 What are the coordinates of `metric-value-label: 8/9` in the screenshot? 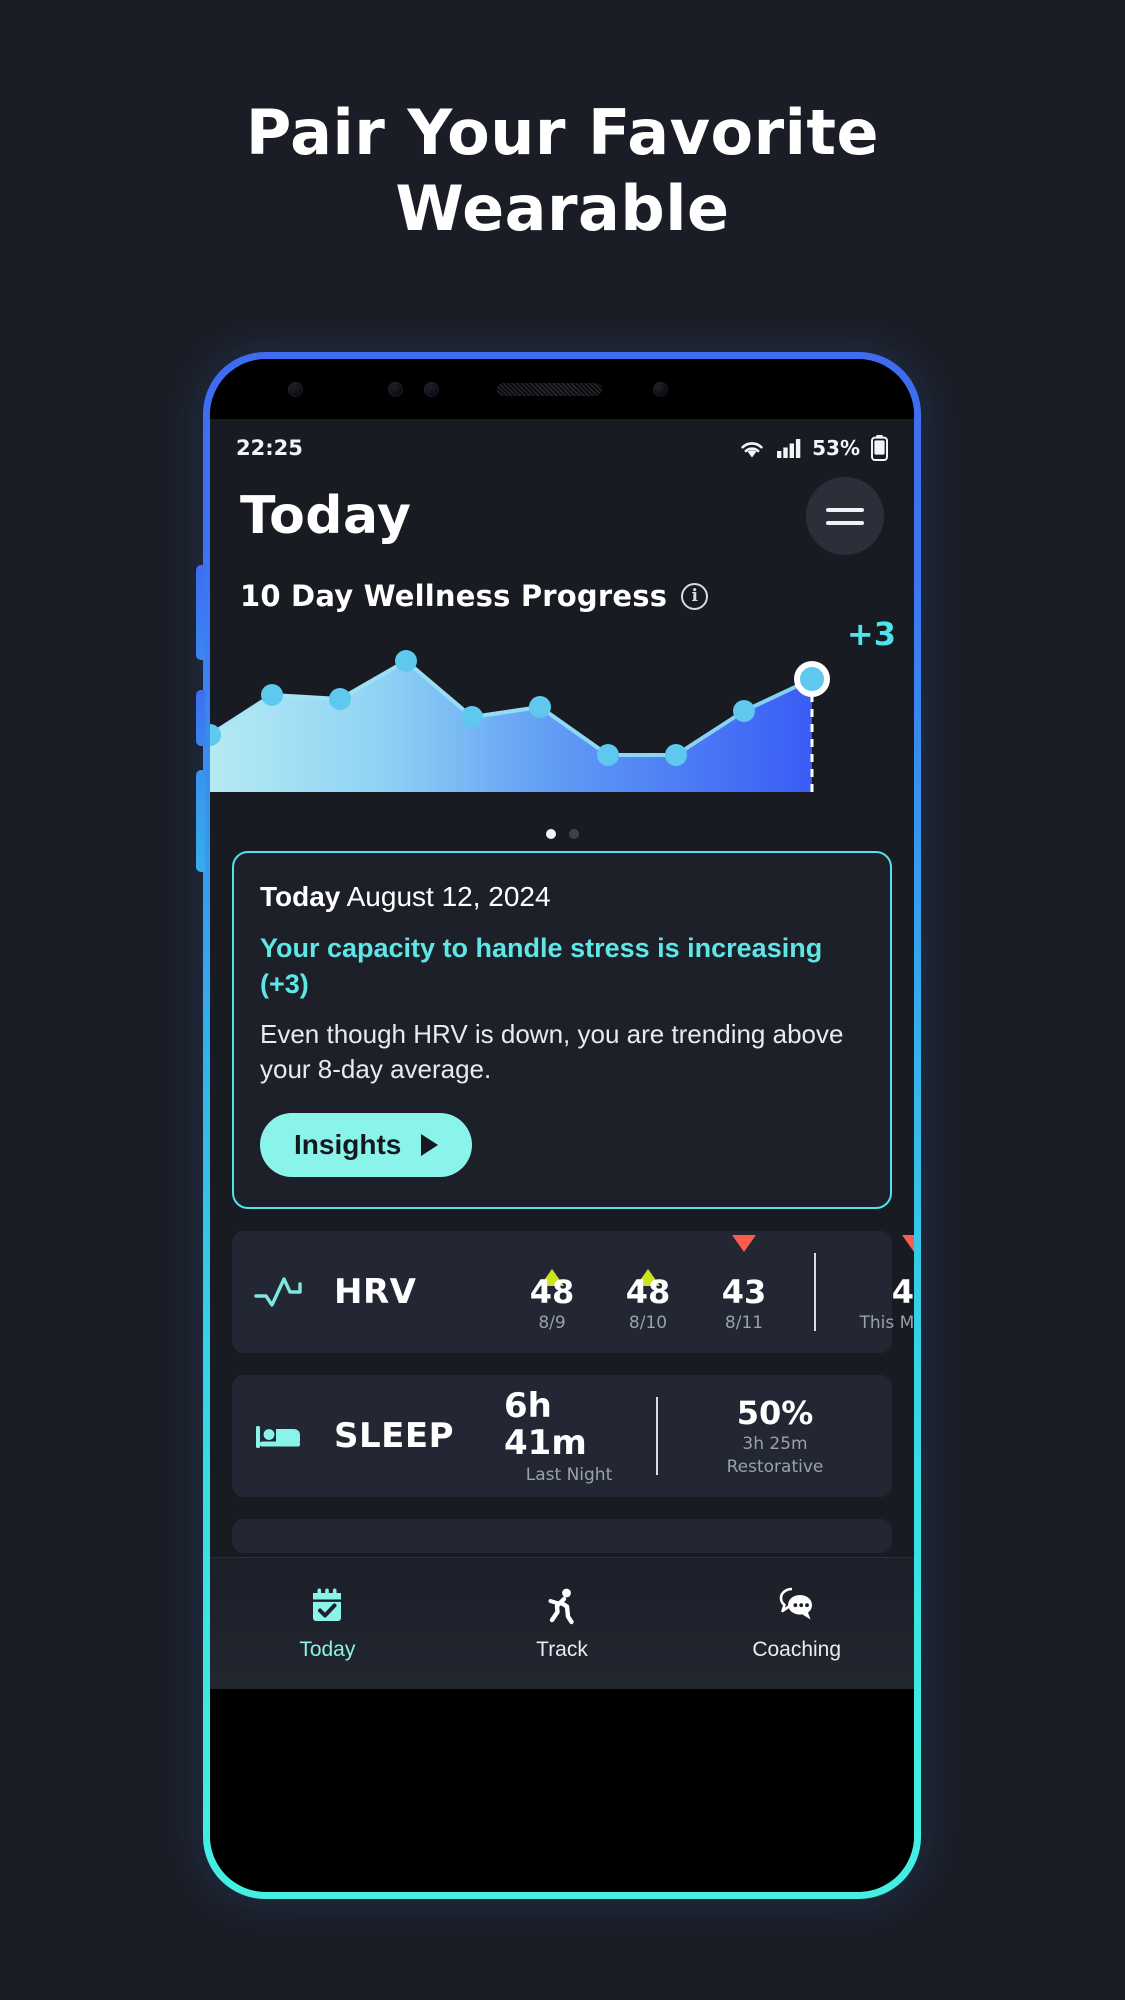 It's located at (552, 1322).